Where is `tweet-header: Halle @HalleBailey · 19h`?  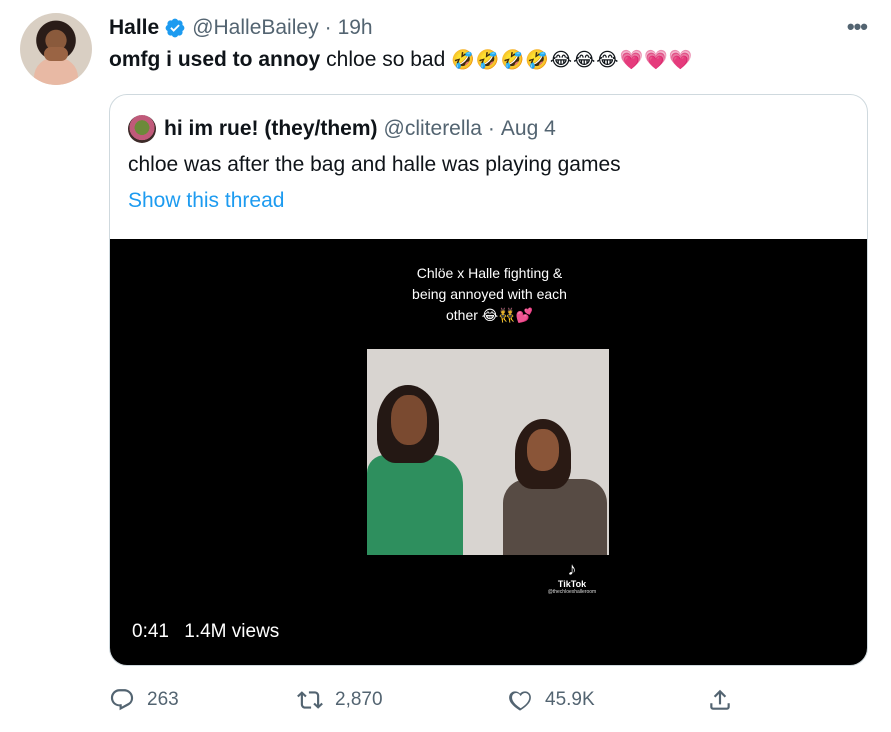
tweet-header: Halle @HalleBailey · 19h is located at coordinates (241, 28).